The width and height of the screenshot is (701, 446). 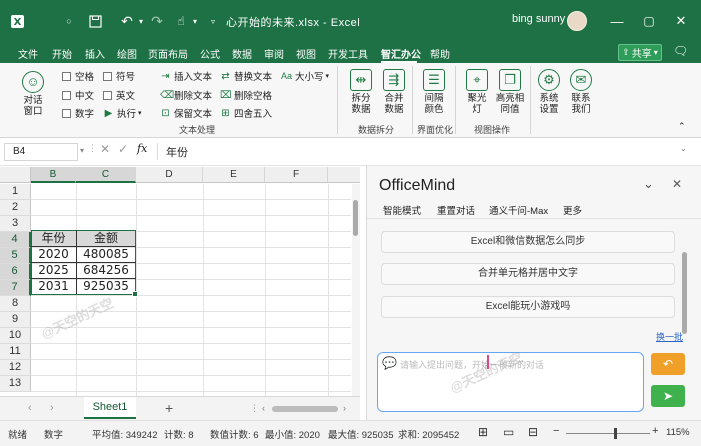 What do you see at coordinates (15, 320) in the screenshot?
I see `row-header: 9` at bounding box center [15, 320].